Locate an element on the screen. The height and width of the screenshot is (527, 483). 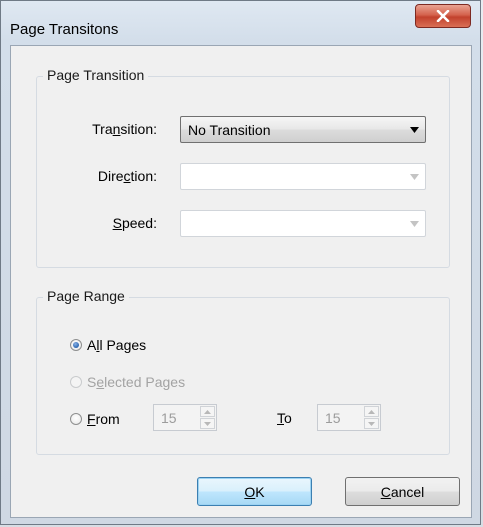
selected-pages-radio: Selected Pages is located at coordinates (127, 382).